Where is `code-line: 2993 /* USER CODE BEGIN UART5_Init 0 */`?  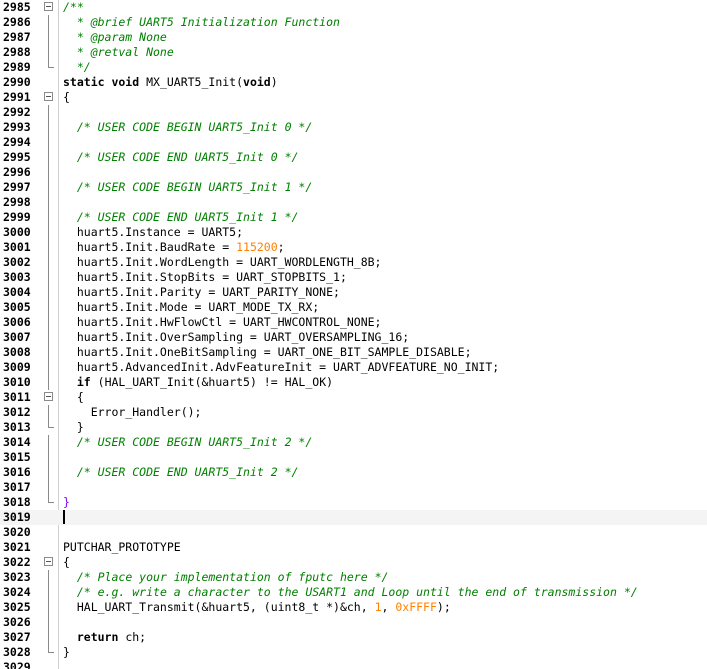 code-line: 2993 /* USER CODE BEGIN UART5_Init 0 */ is located at coordinates (353, 127).